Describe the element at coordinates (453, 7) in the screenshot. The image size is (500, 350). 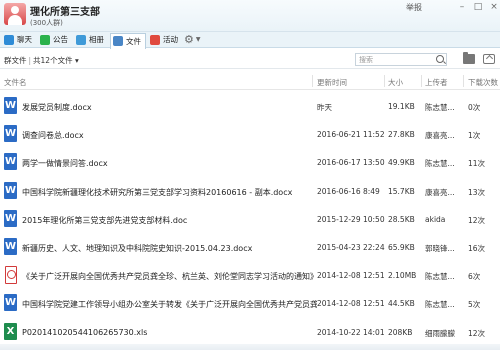
I see `window-controls: 举报 – □ ×` at that location.